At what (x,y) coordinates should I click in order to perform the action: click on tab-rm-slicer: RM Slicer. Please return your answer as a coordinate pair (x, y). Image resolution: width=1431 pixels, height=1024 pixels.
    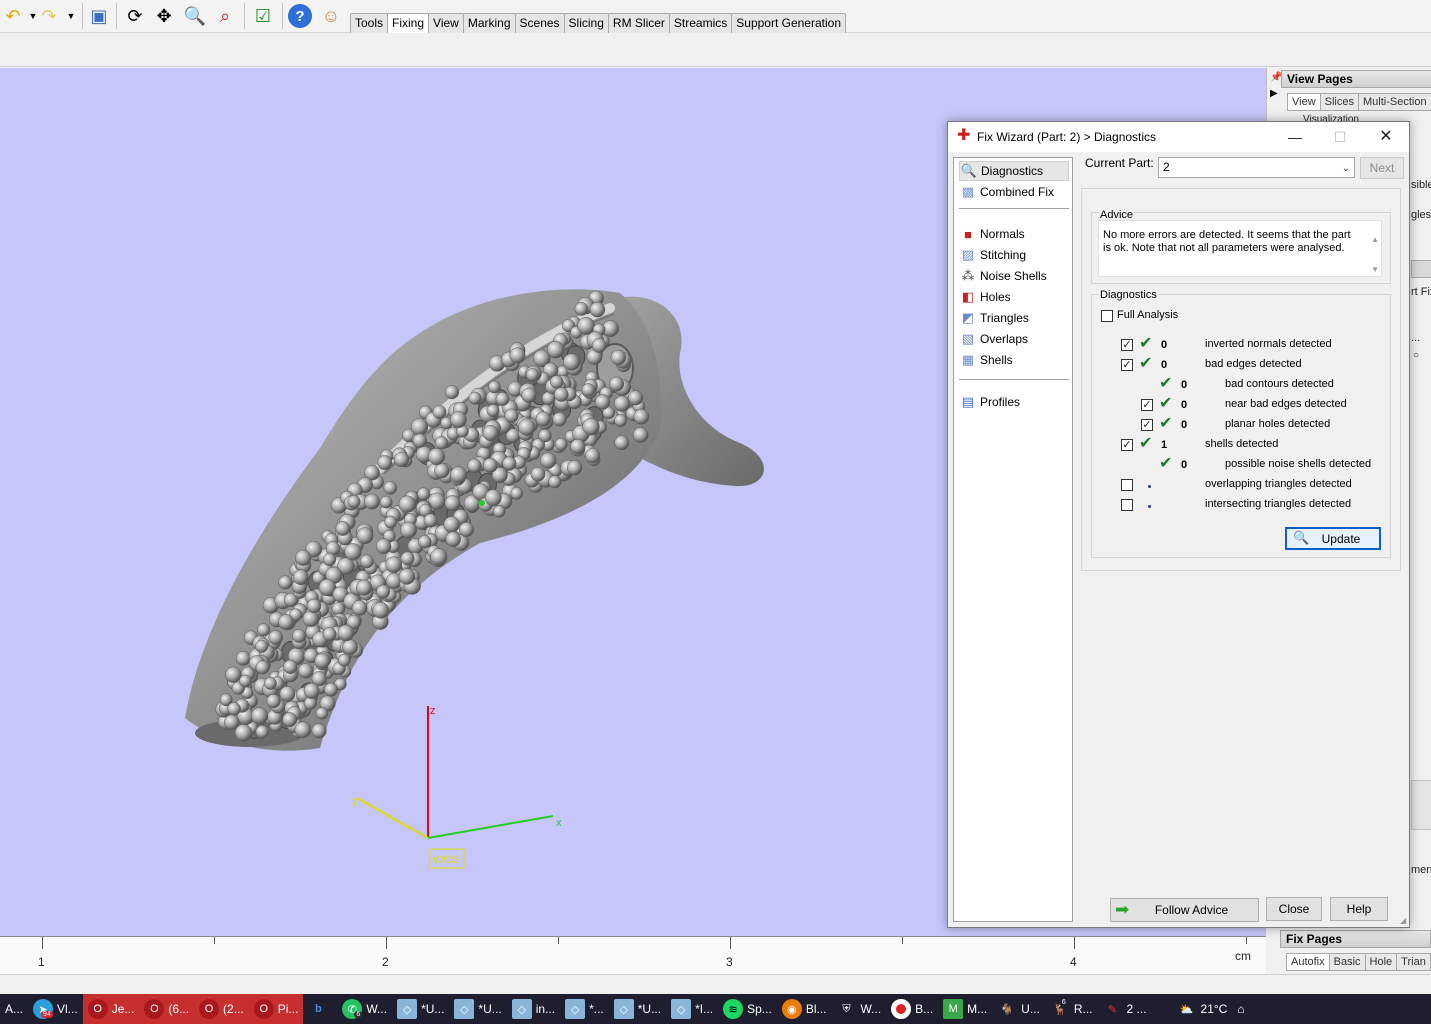
    Looking at the image, I should click on (638, 23).